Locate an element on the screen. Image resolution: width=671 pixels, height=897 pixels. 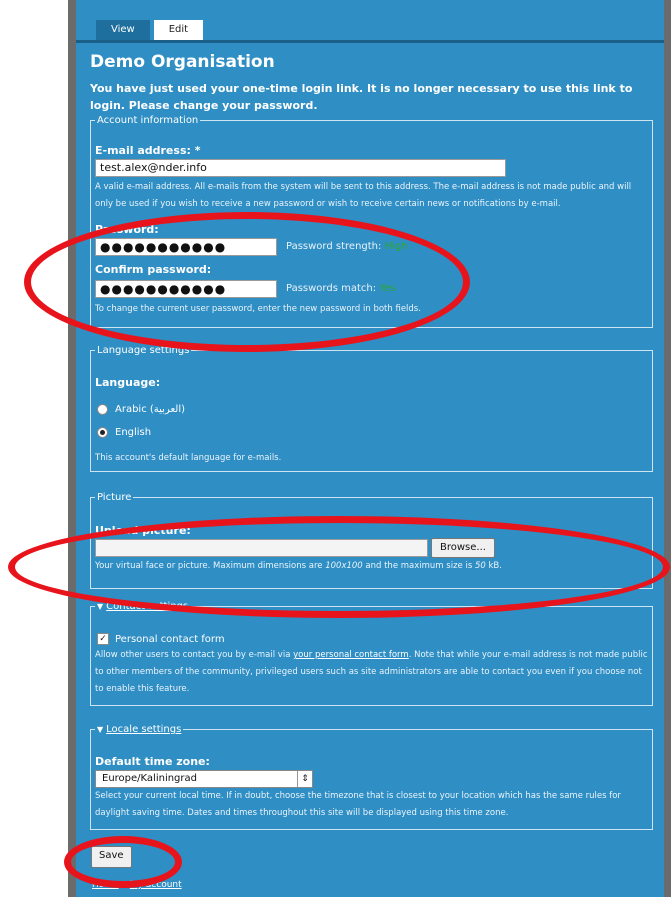
right-border is located at coordinates (667, 448).